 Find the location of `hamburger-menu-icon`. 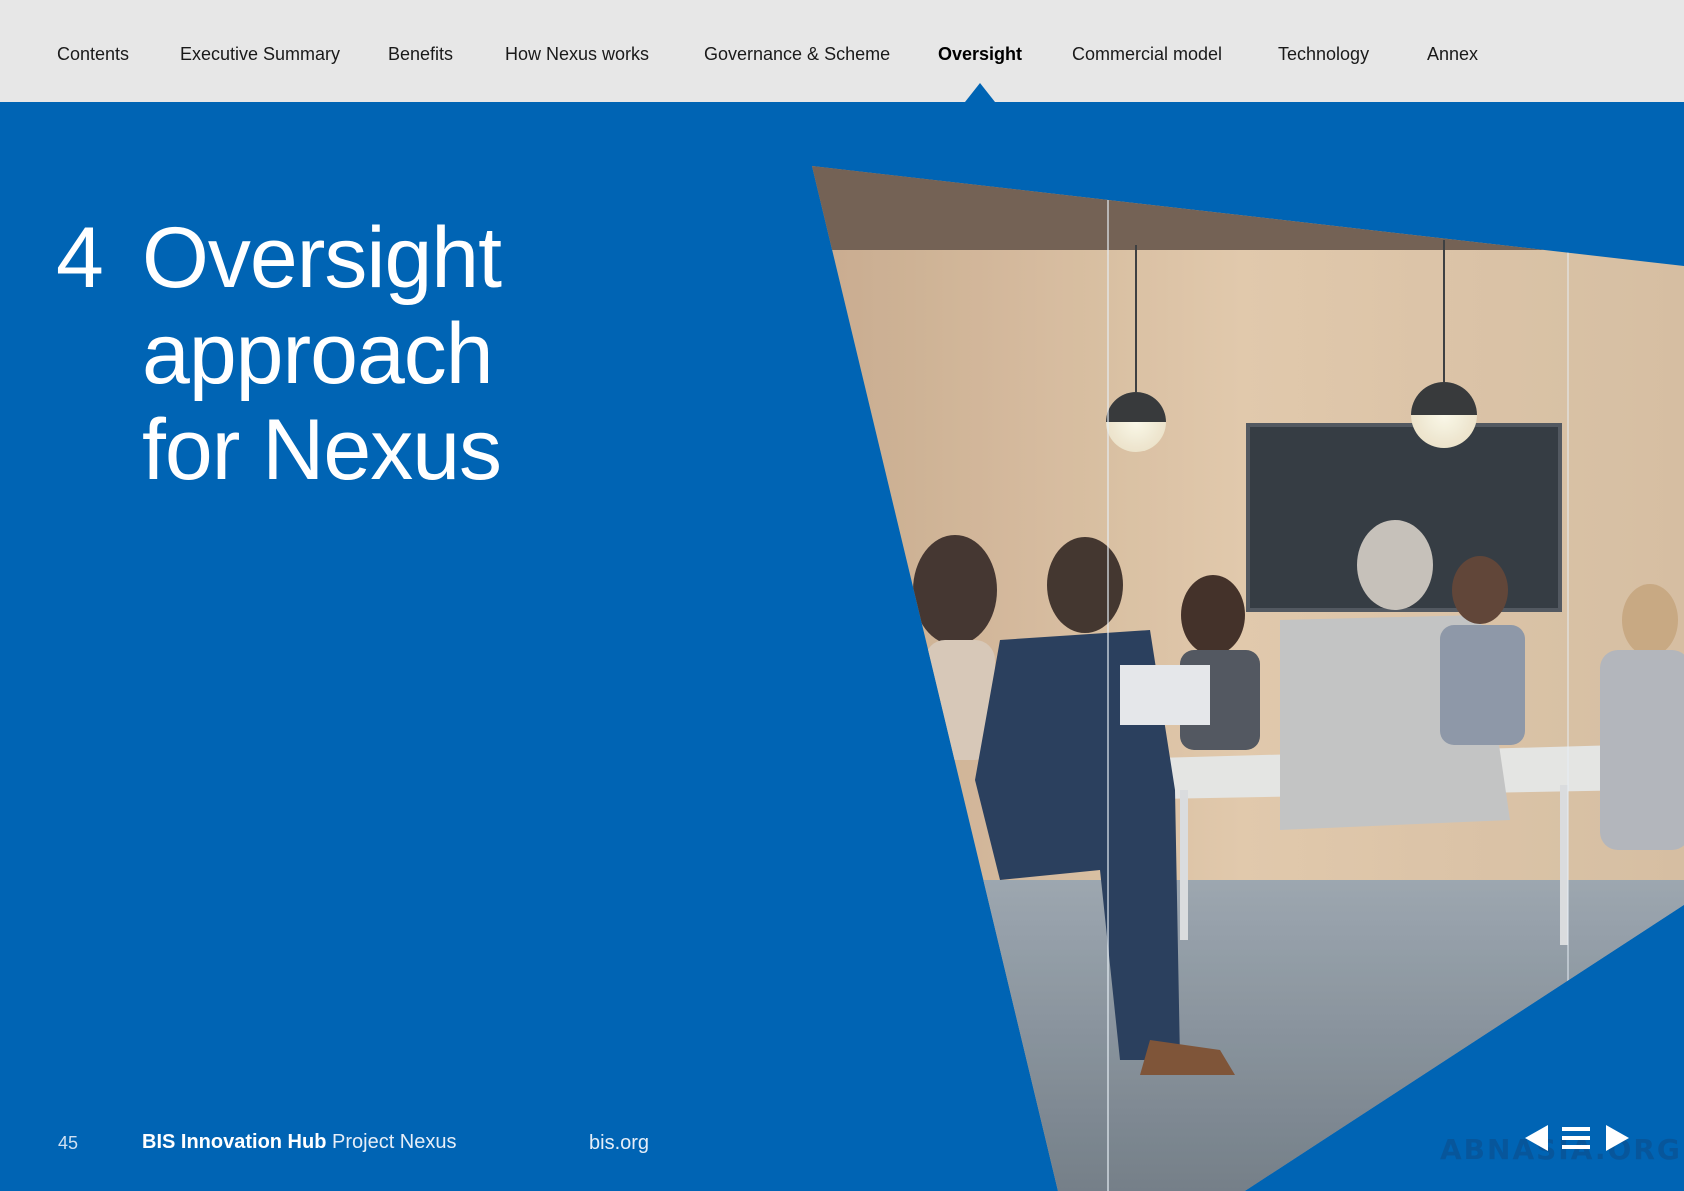

hamburger-menu-icon is located at coordinates (1576, 1138).